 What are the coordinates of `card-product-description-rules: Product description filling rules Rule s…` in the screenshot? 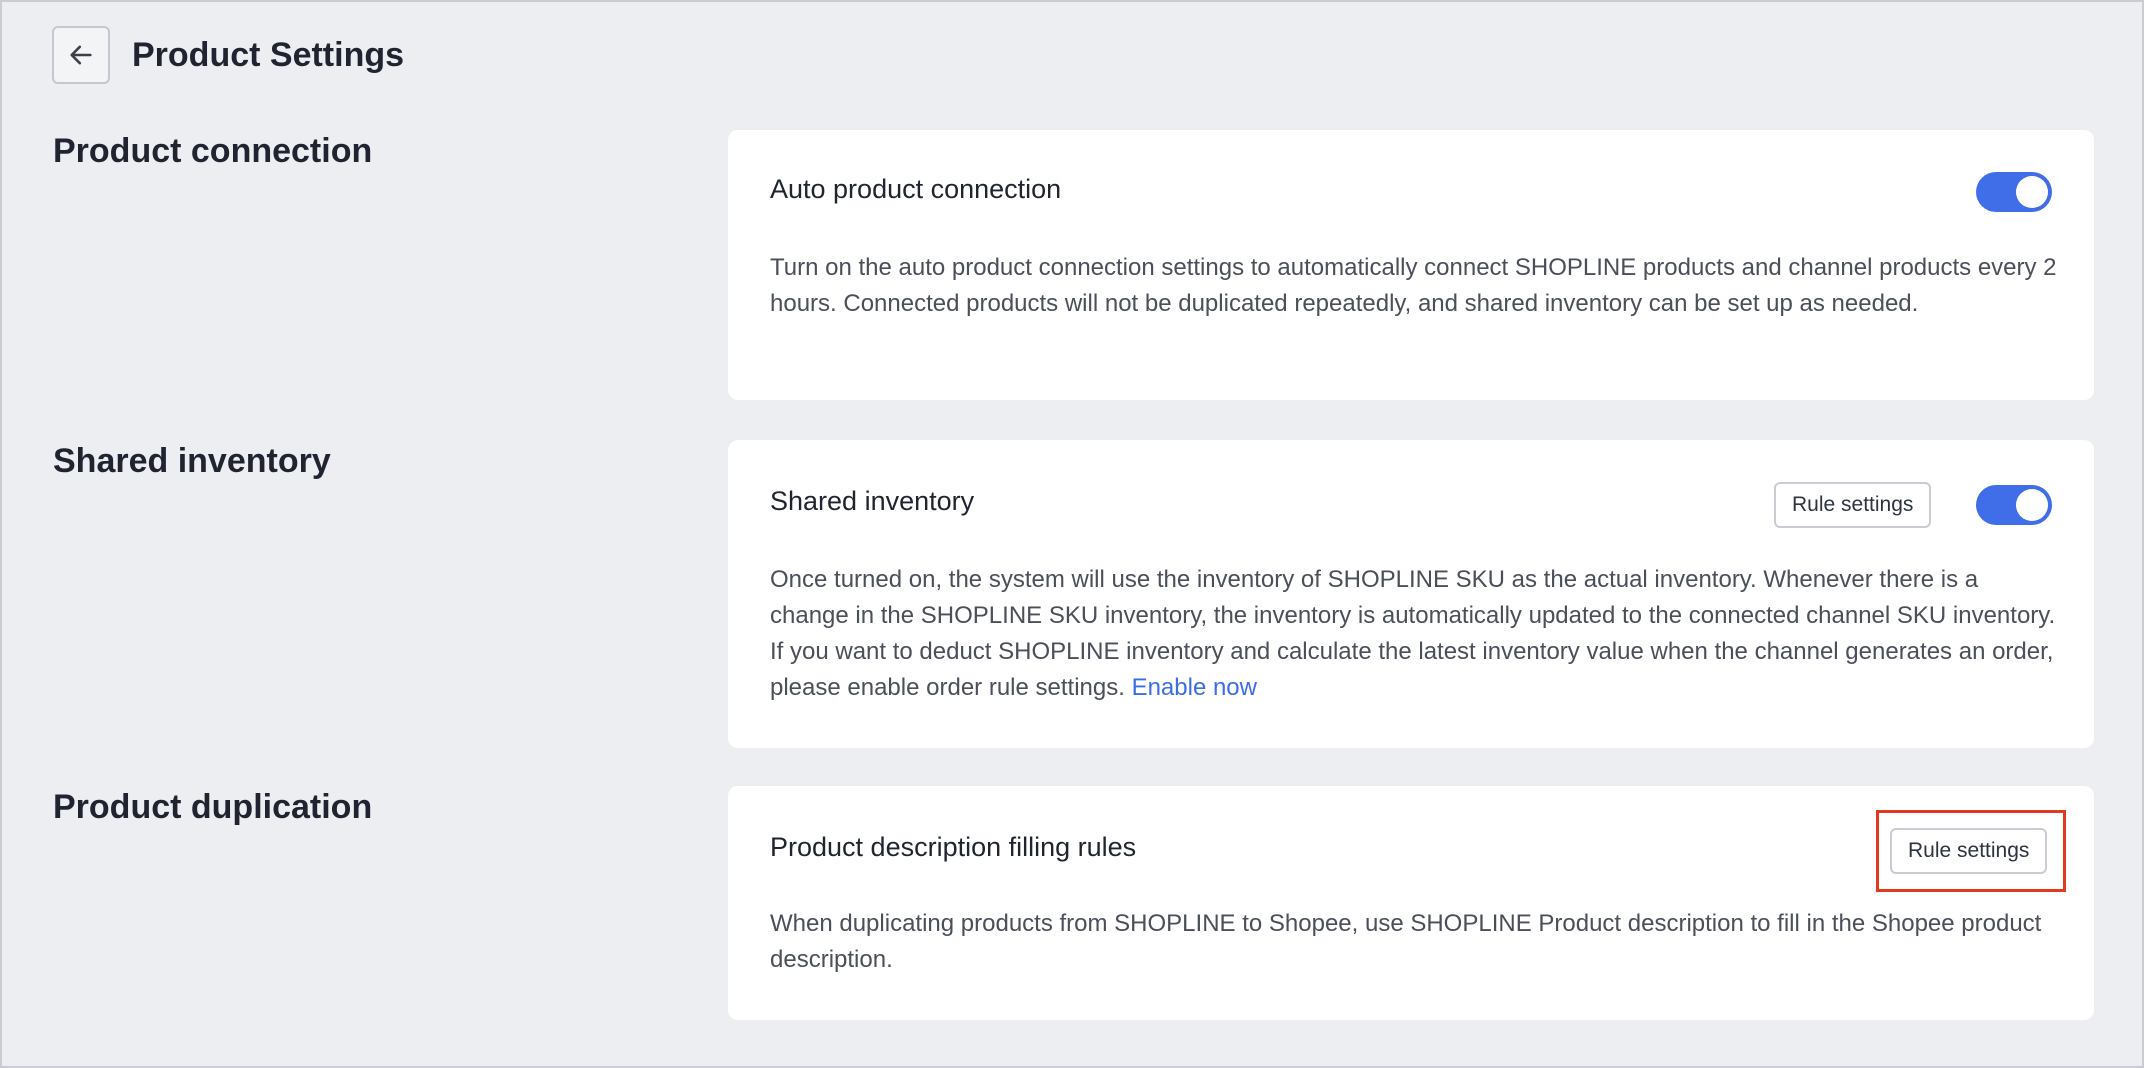 It's located at (1411, 903).